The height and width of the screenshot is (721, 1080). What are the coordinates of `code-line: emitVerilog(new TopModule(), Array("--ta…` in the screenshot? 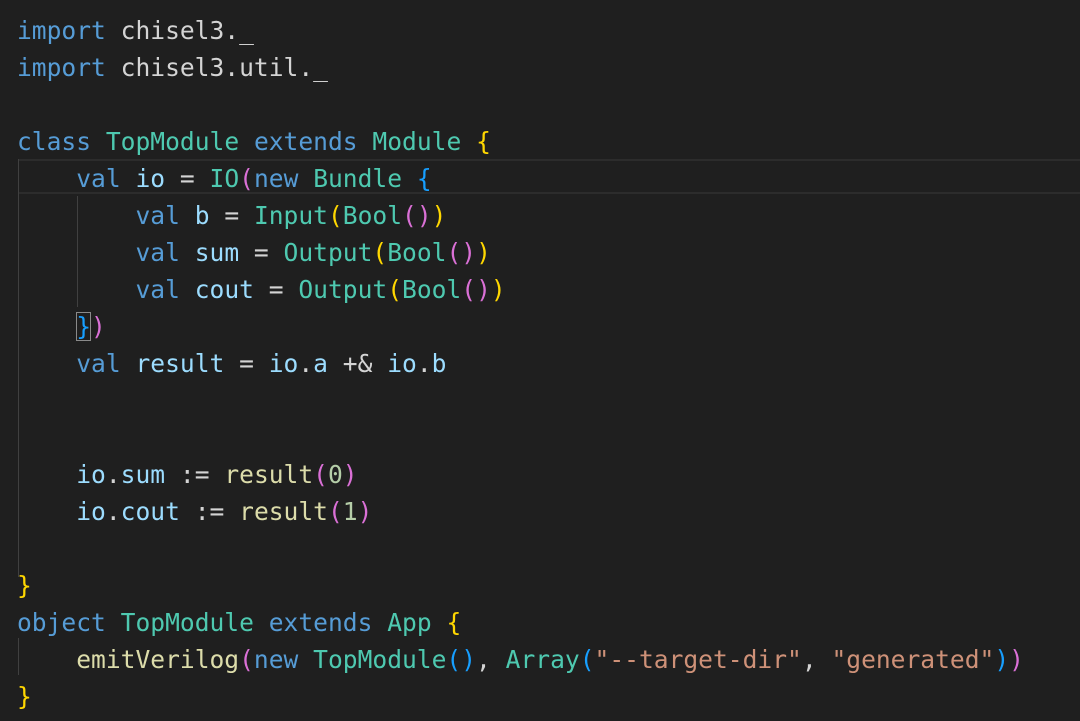 It's located at (540, 659).